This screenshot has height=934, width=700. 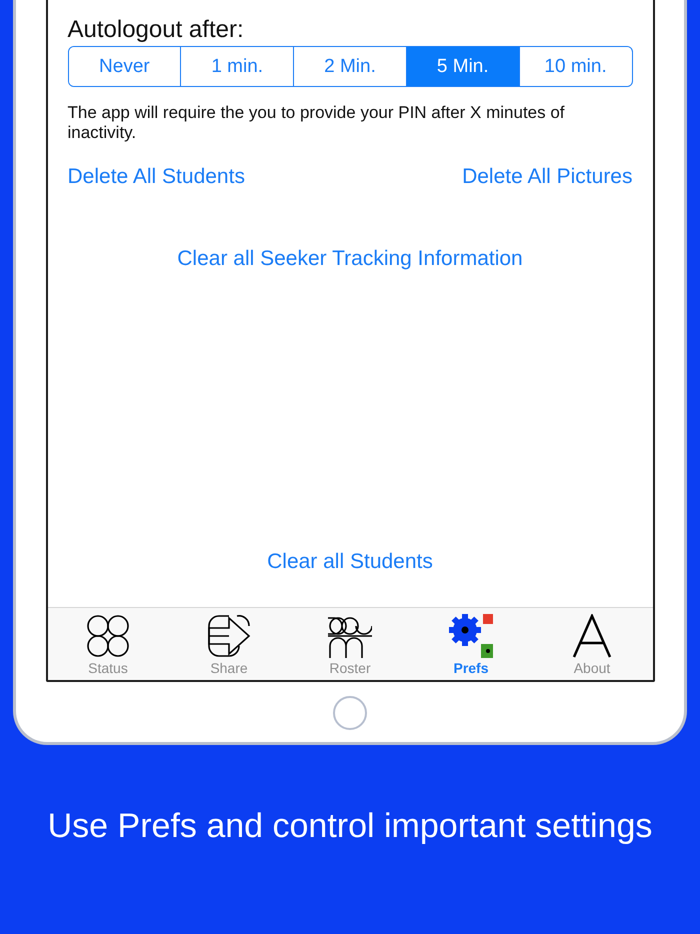 I want to click on gears-icon, so click(x=471, y=636).